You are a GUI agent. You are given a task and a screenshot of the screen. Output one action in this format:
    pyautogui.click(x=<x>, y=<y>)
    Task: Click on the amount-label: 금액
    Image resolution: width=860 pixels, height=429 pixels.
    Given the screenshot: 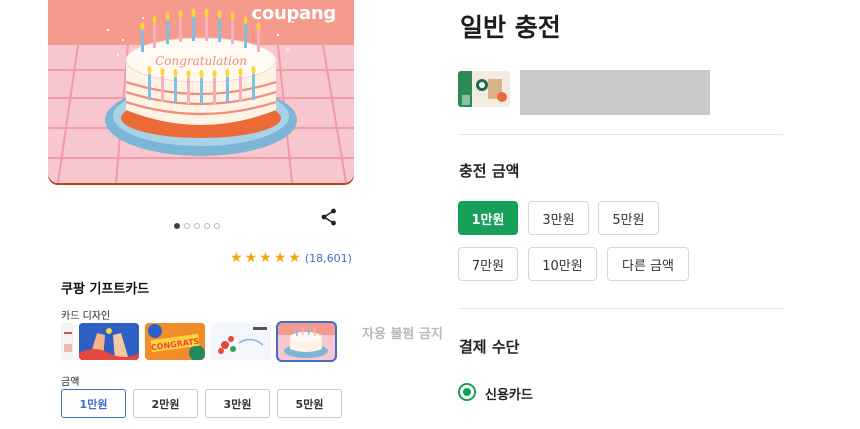 What is the action you would take?
    pyautogui.click(x=70, y=382)
    